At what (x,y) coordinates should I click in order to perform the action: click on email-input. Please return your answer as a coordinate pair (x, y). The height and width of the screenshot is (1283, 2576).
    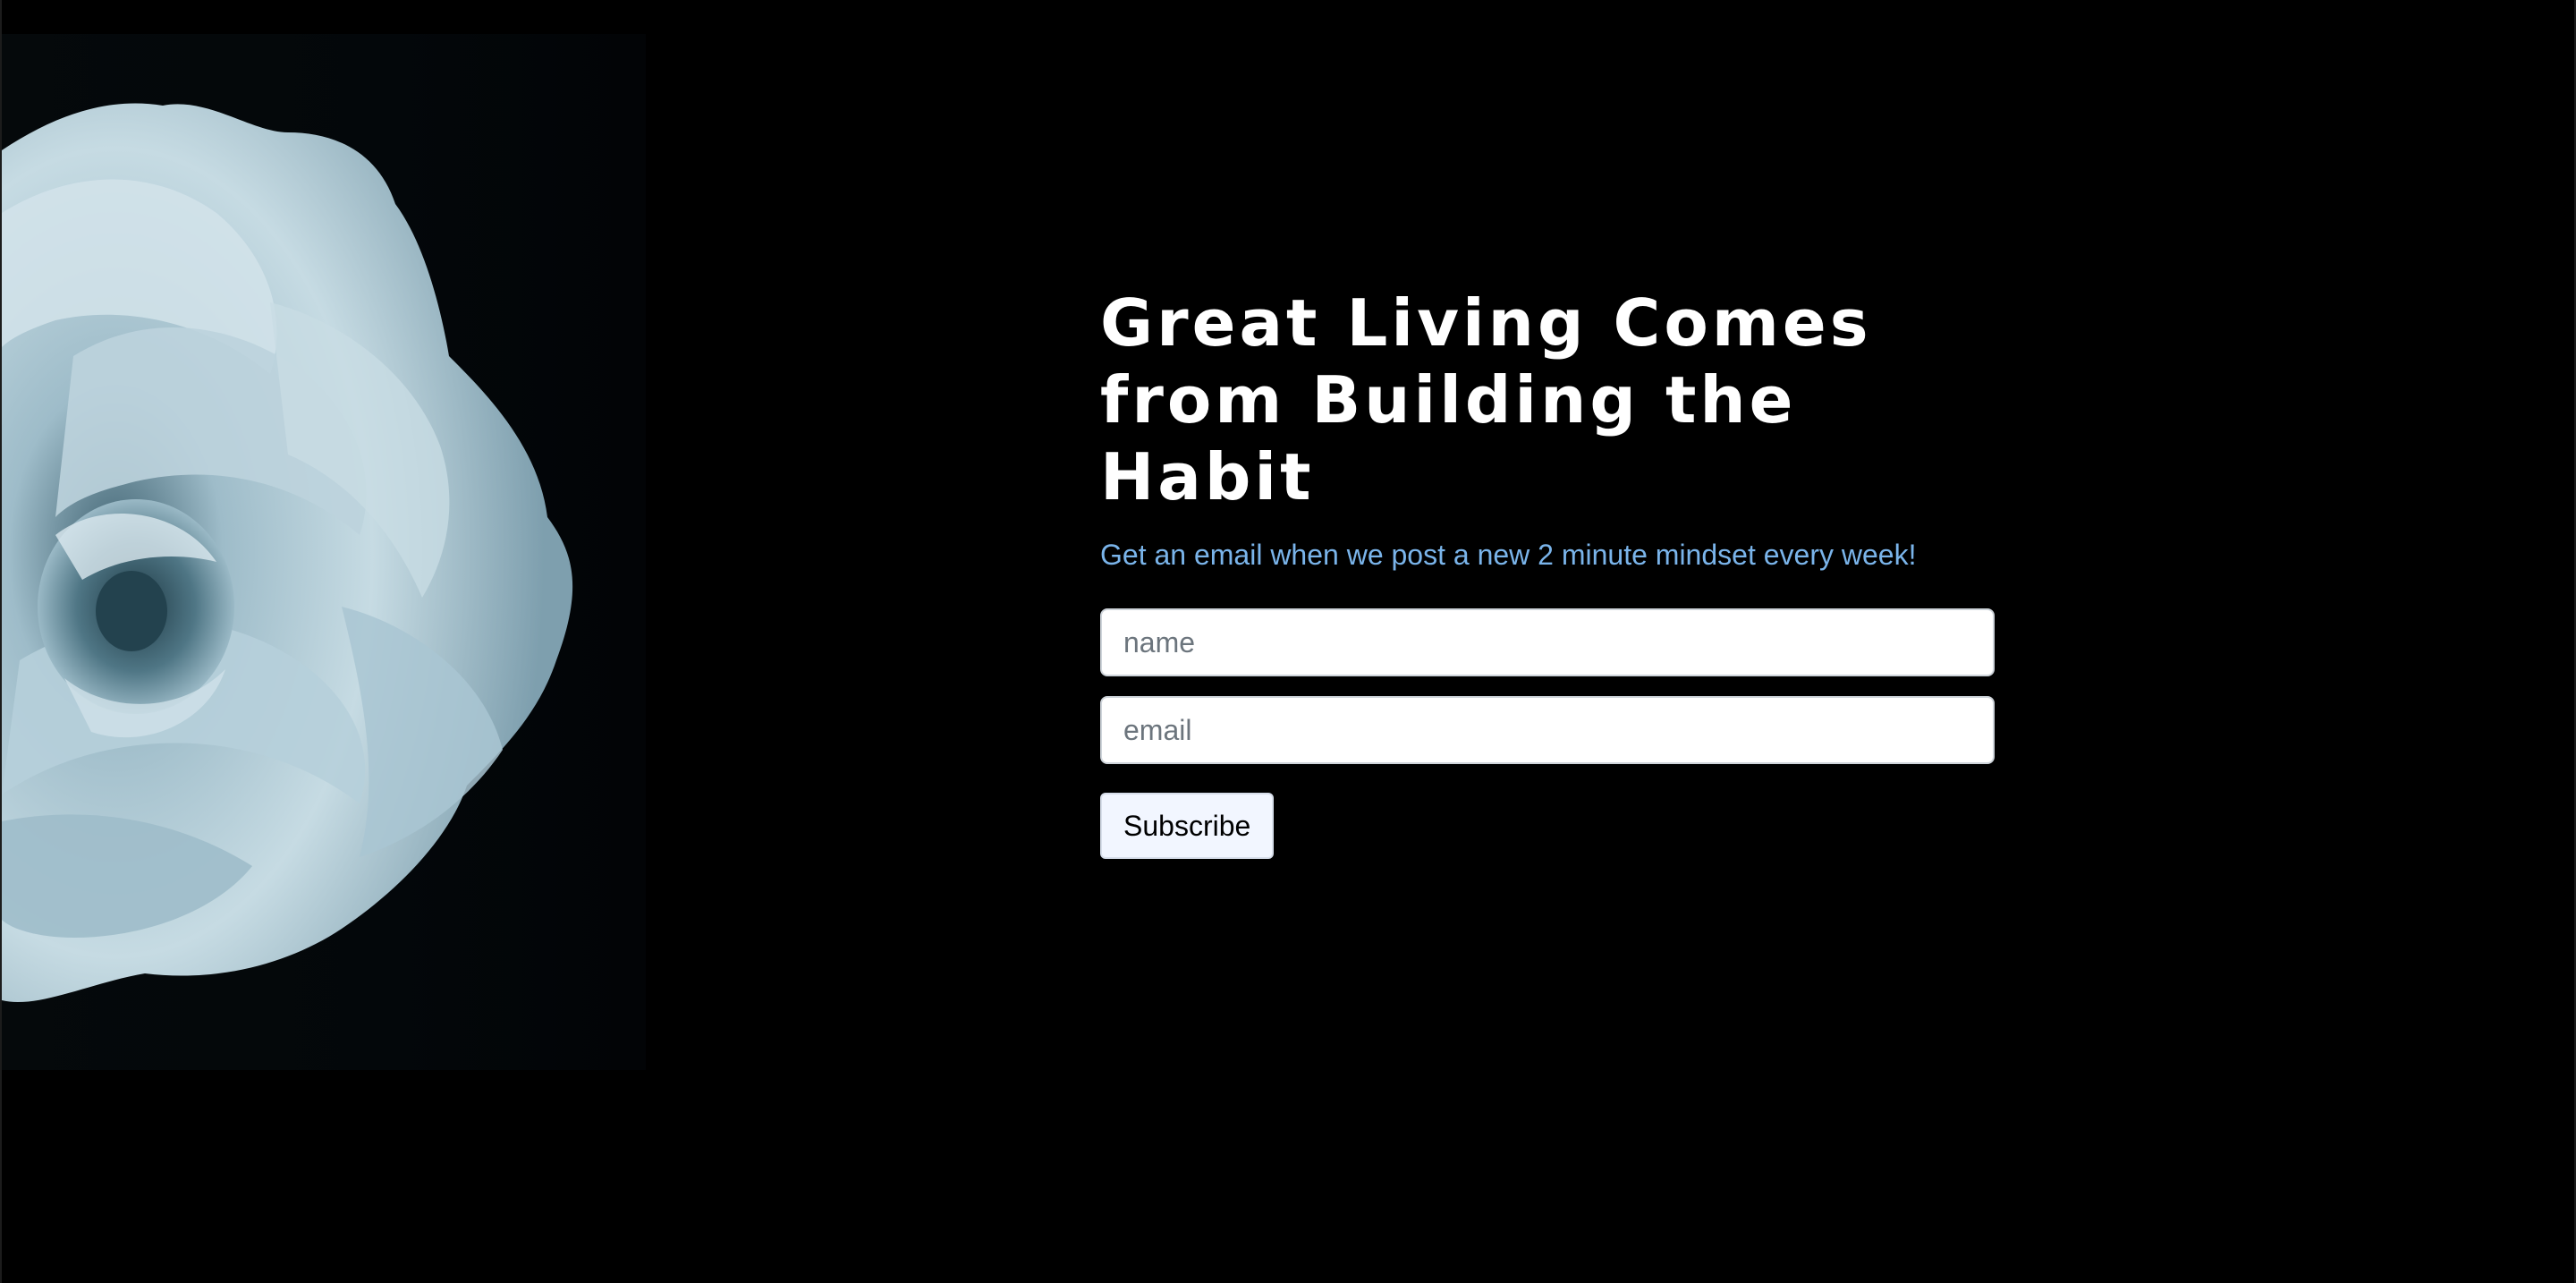
    Looking at the image, I should click on (1547, 730).